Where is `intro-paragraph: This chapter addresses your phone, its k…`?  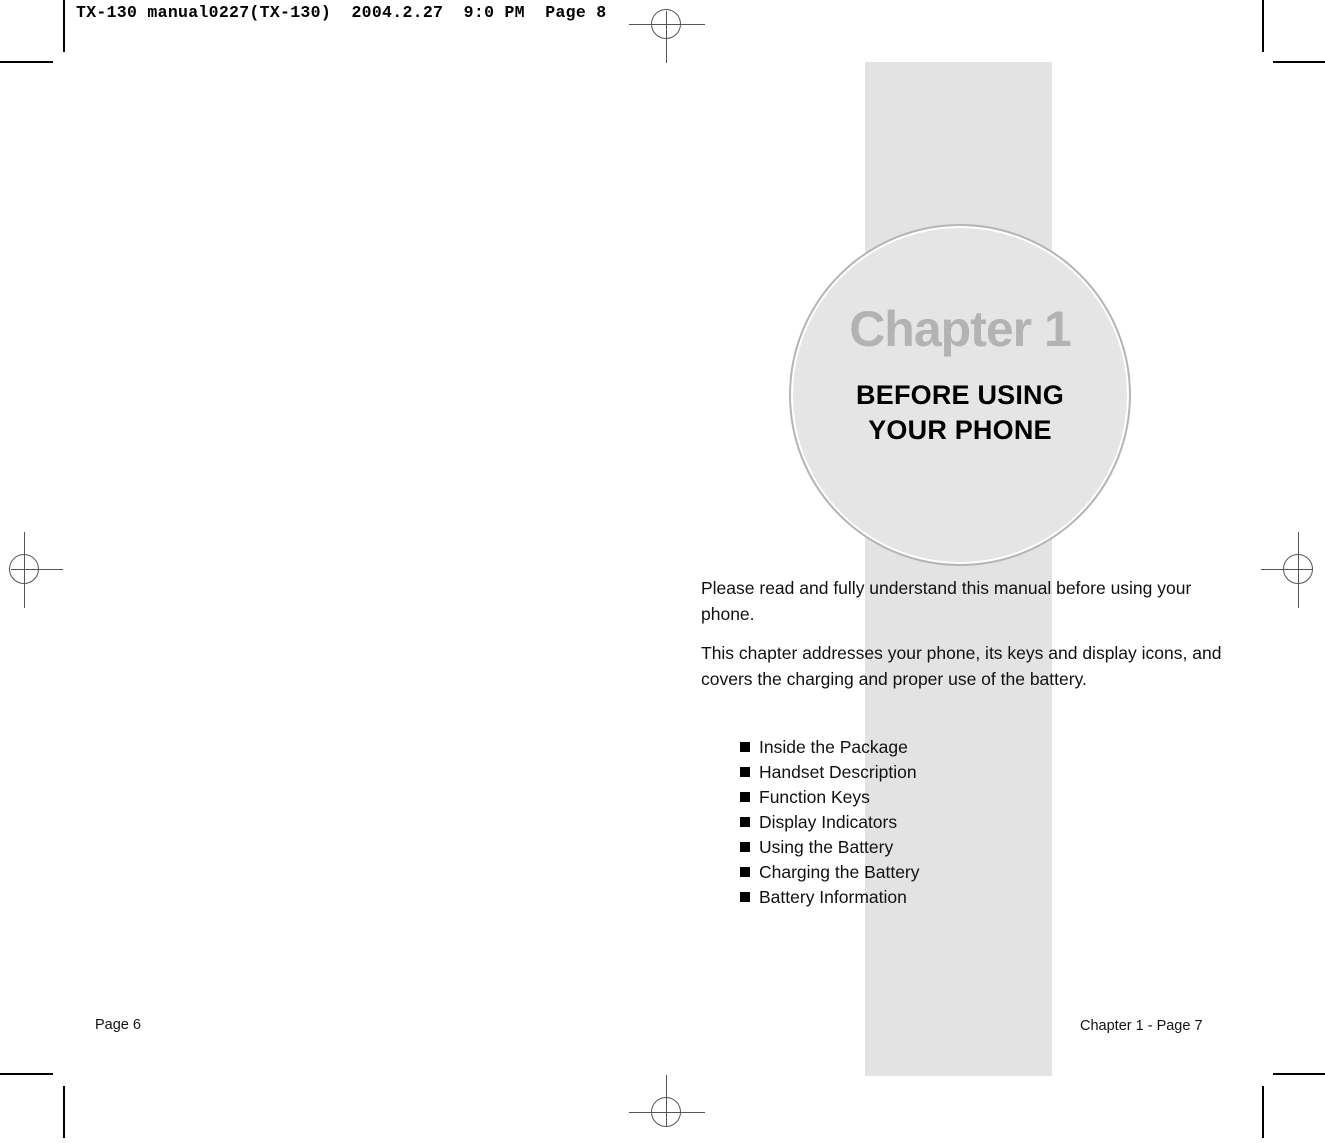
intro-paragraph: This chapter addresses your phone, its k… is located at coordinates (961, 666).